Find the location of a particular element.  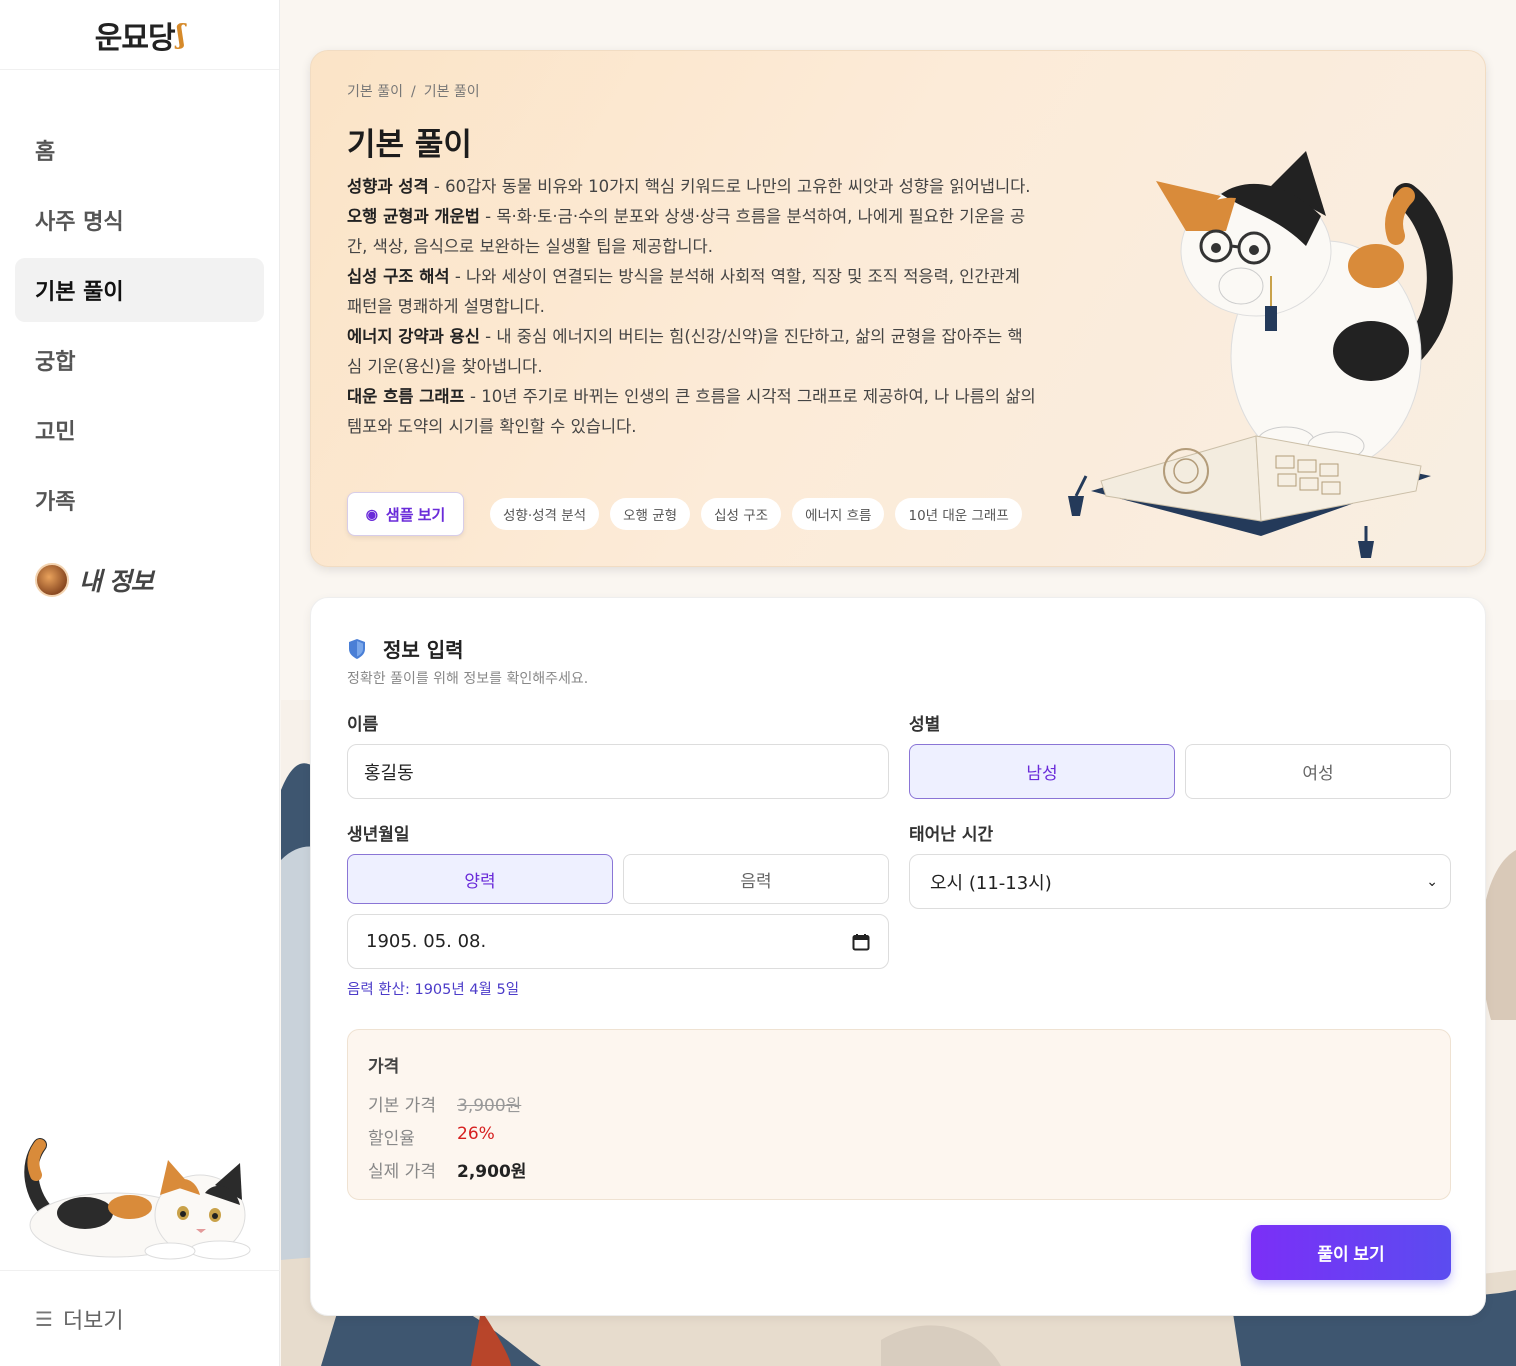

name-input: 홍길동 is located at coordinates (618, 771).